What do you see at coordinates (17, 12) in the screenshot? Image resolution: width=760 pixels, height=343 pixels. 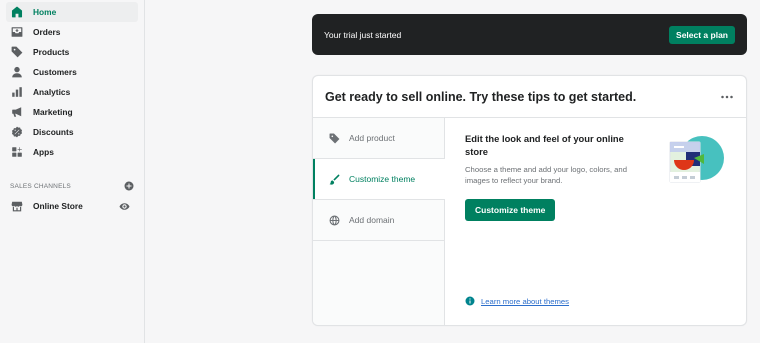 I see `home-icon` at bounding box center [17, 12].